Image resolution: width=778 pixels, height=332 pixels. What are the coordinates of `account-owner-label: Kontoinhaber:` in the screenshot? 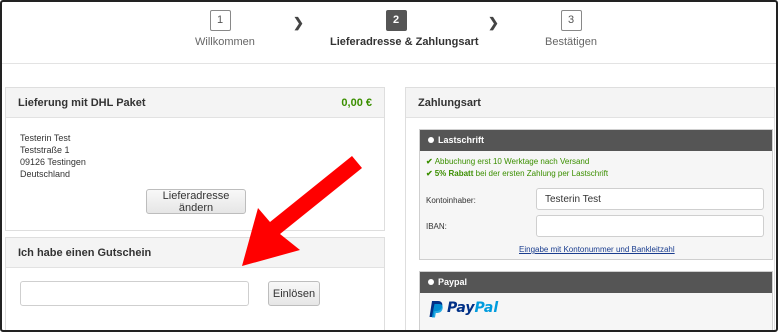 It's located at (451, 200).